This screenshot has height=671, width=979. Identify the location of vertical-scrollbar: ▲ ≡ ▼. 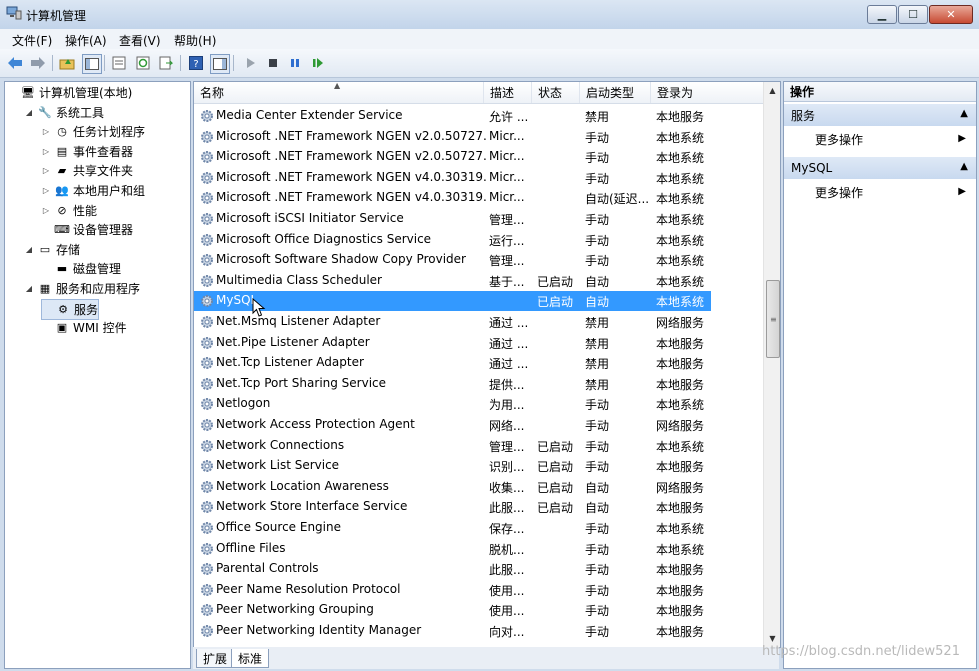
(771, 364).